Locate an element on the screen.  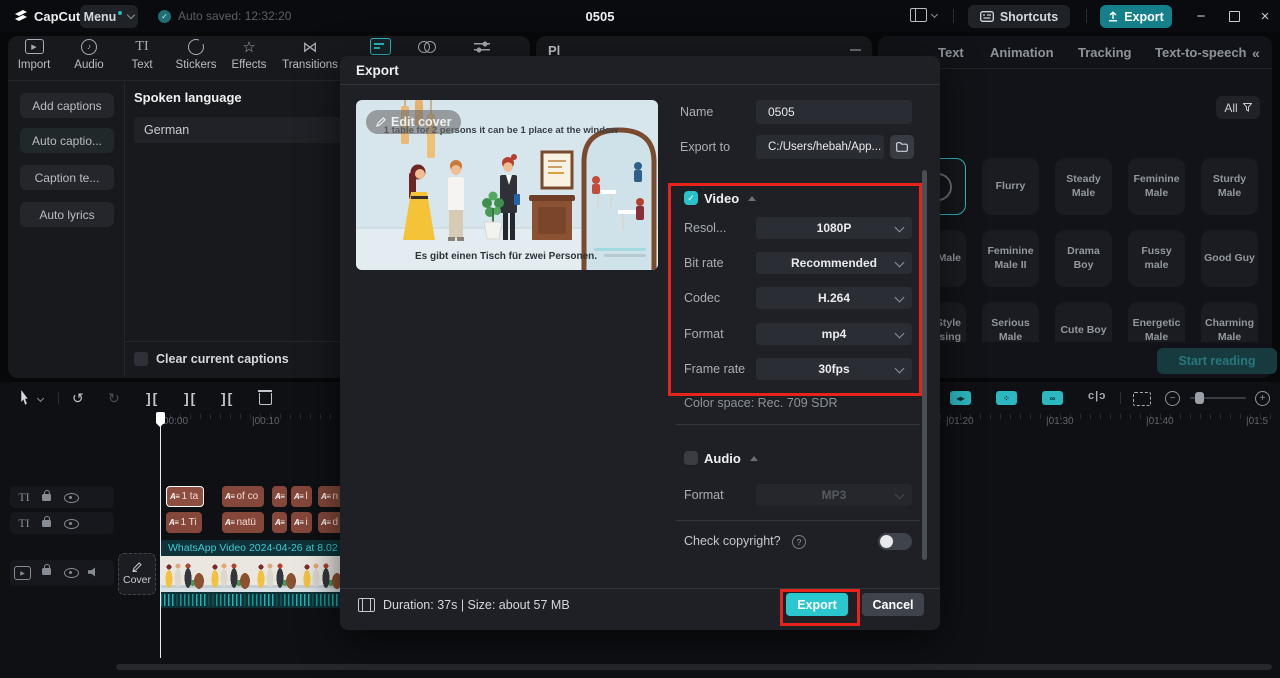
caption-segment: 1 Ti is located at coordinates (184, 522).